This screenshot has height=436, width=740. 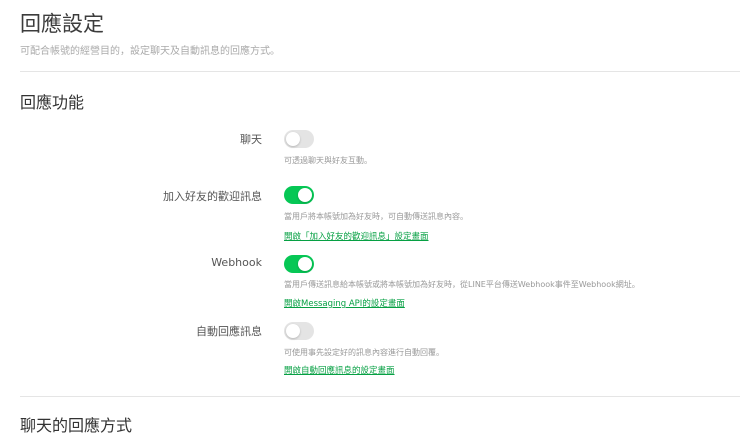 I want to click on auto-response-toggle, so click(x=299, y=331).